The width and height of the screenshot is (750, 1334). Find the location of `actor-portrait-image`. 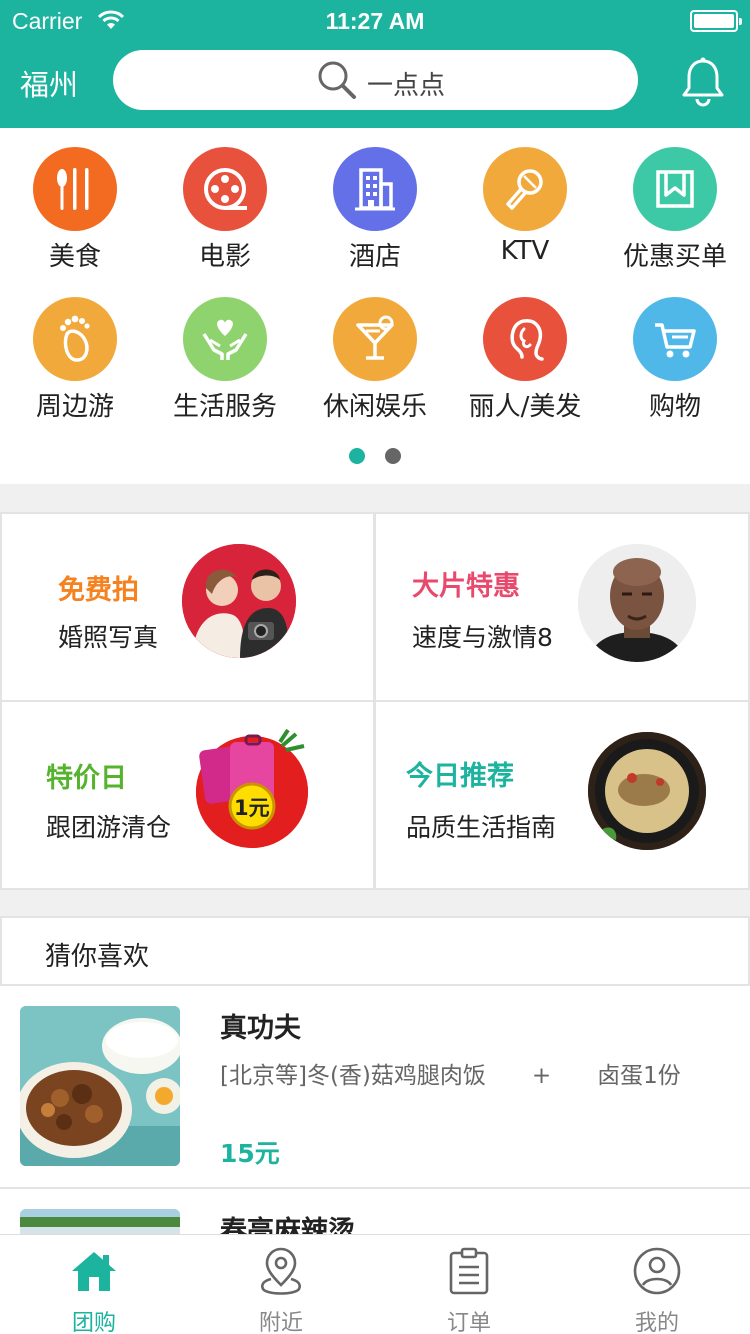

actor-portrait-image is located at coordinates (637, 603).